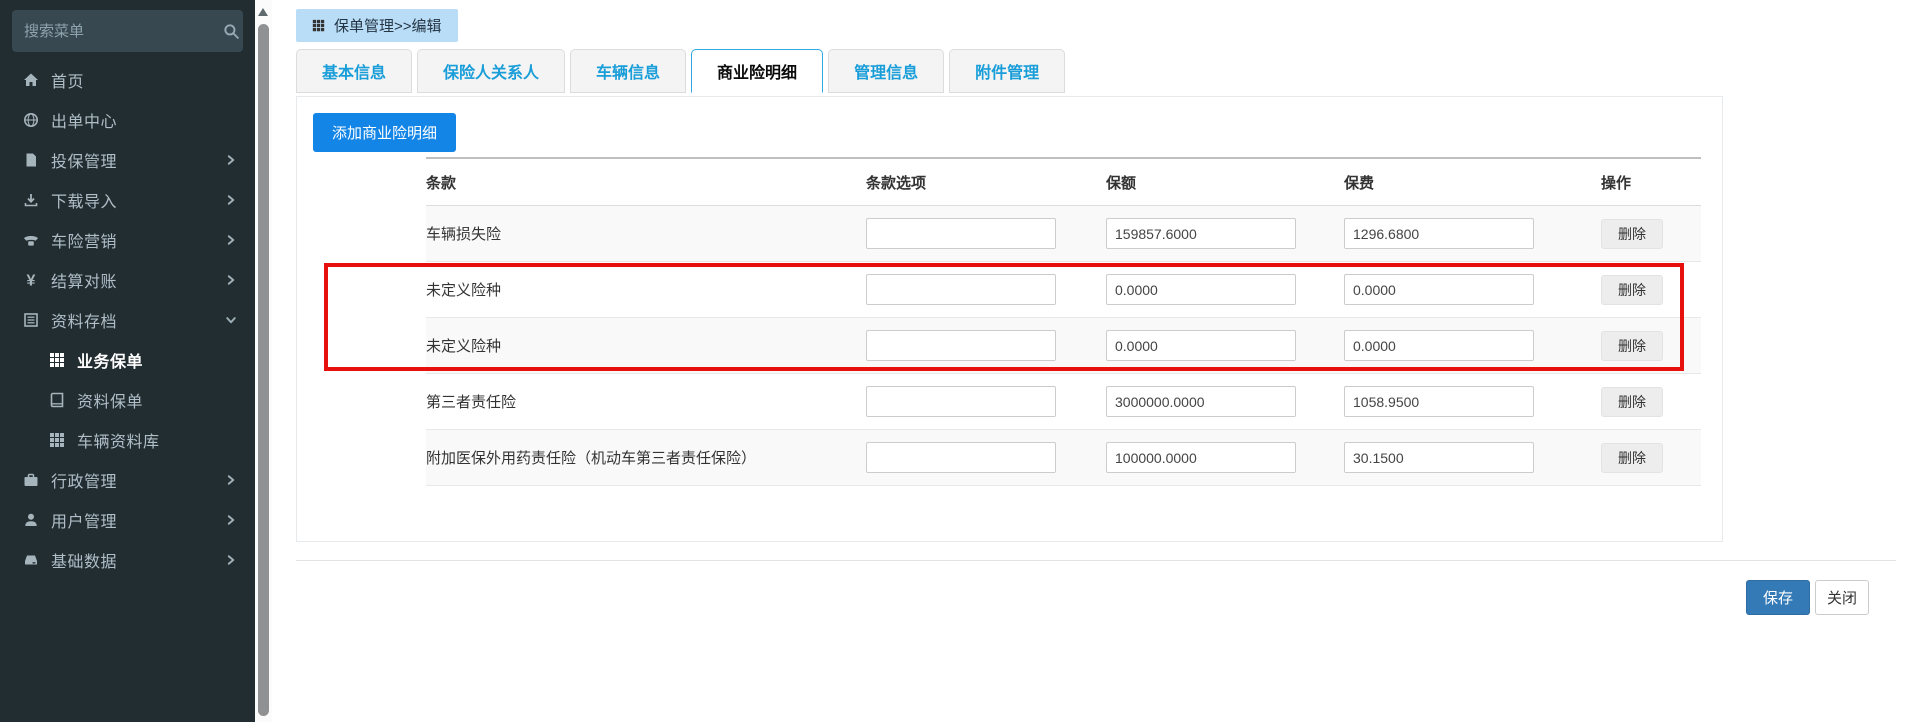 The image size is (1917, 722). I want to click on tab-vehicle-info: 车辆信息, so click(628, 71).